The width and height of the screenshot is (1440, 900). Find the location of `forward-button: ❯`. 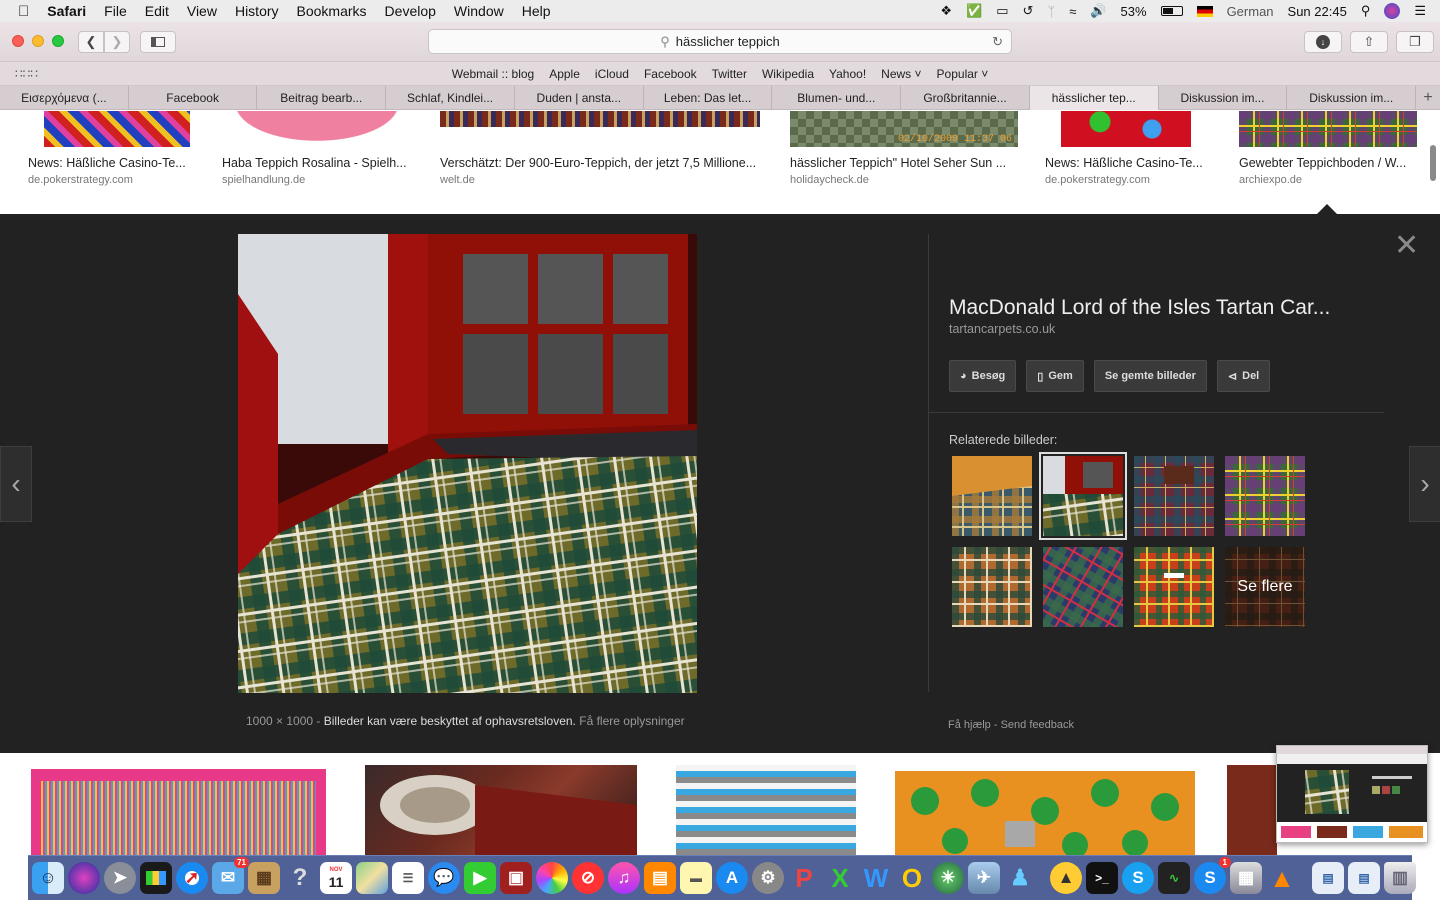

forward-button: ❯ is located at coordinates (117, 42).